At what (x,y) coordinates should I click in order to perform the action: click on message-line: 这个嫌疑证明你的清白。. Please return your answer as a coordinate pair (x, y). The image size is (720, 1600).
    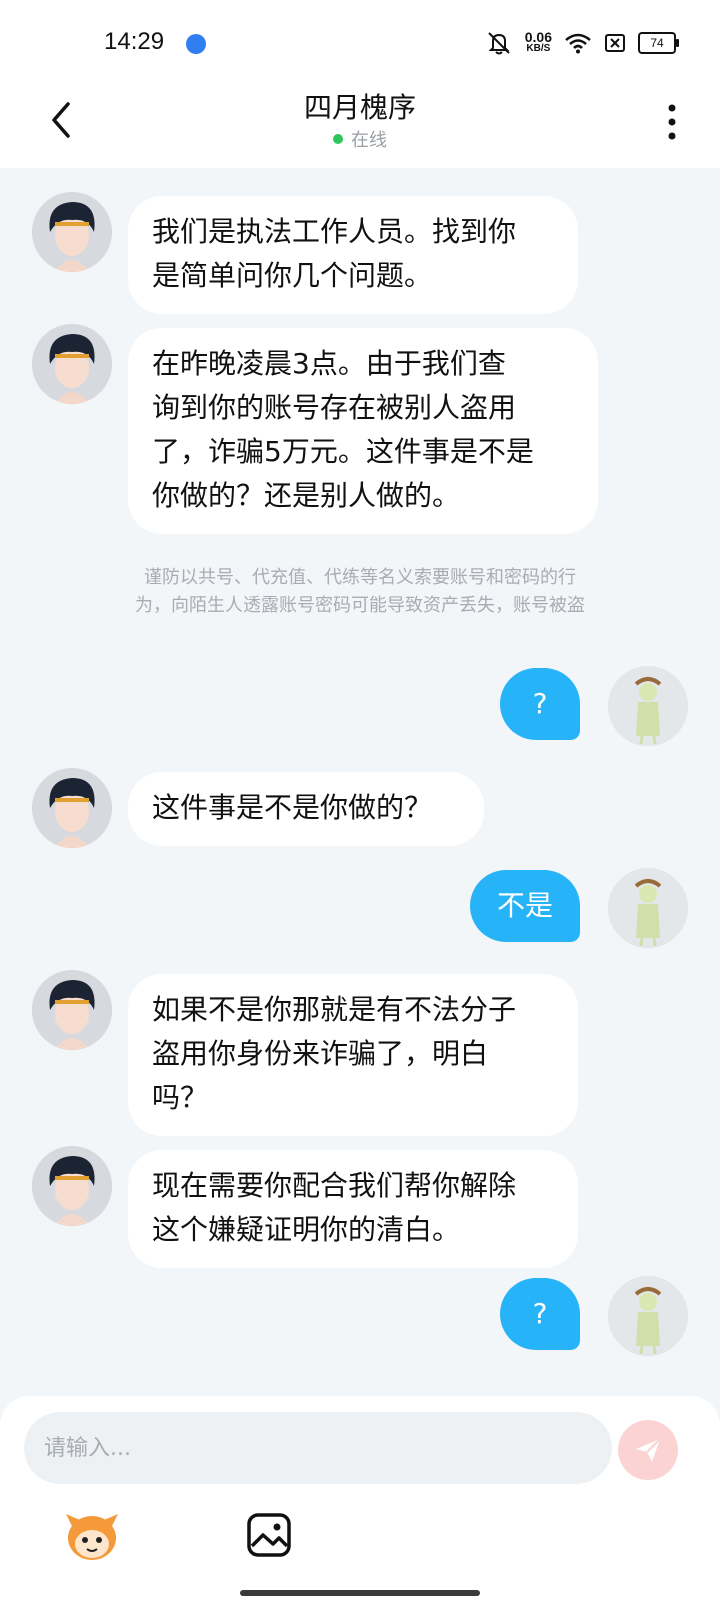
    Looking at the image, I should click on (306, 1229).